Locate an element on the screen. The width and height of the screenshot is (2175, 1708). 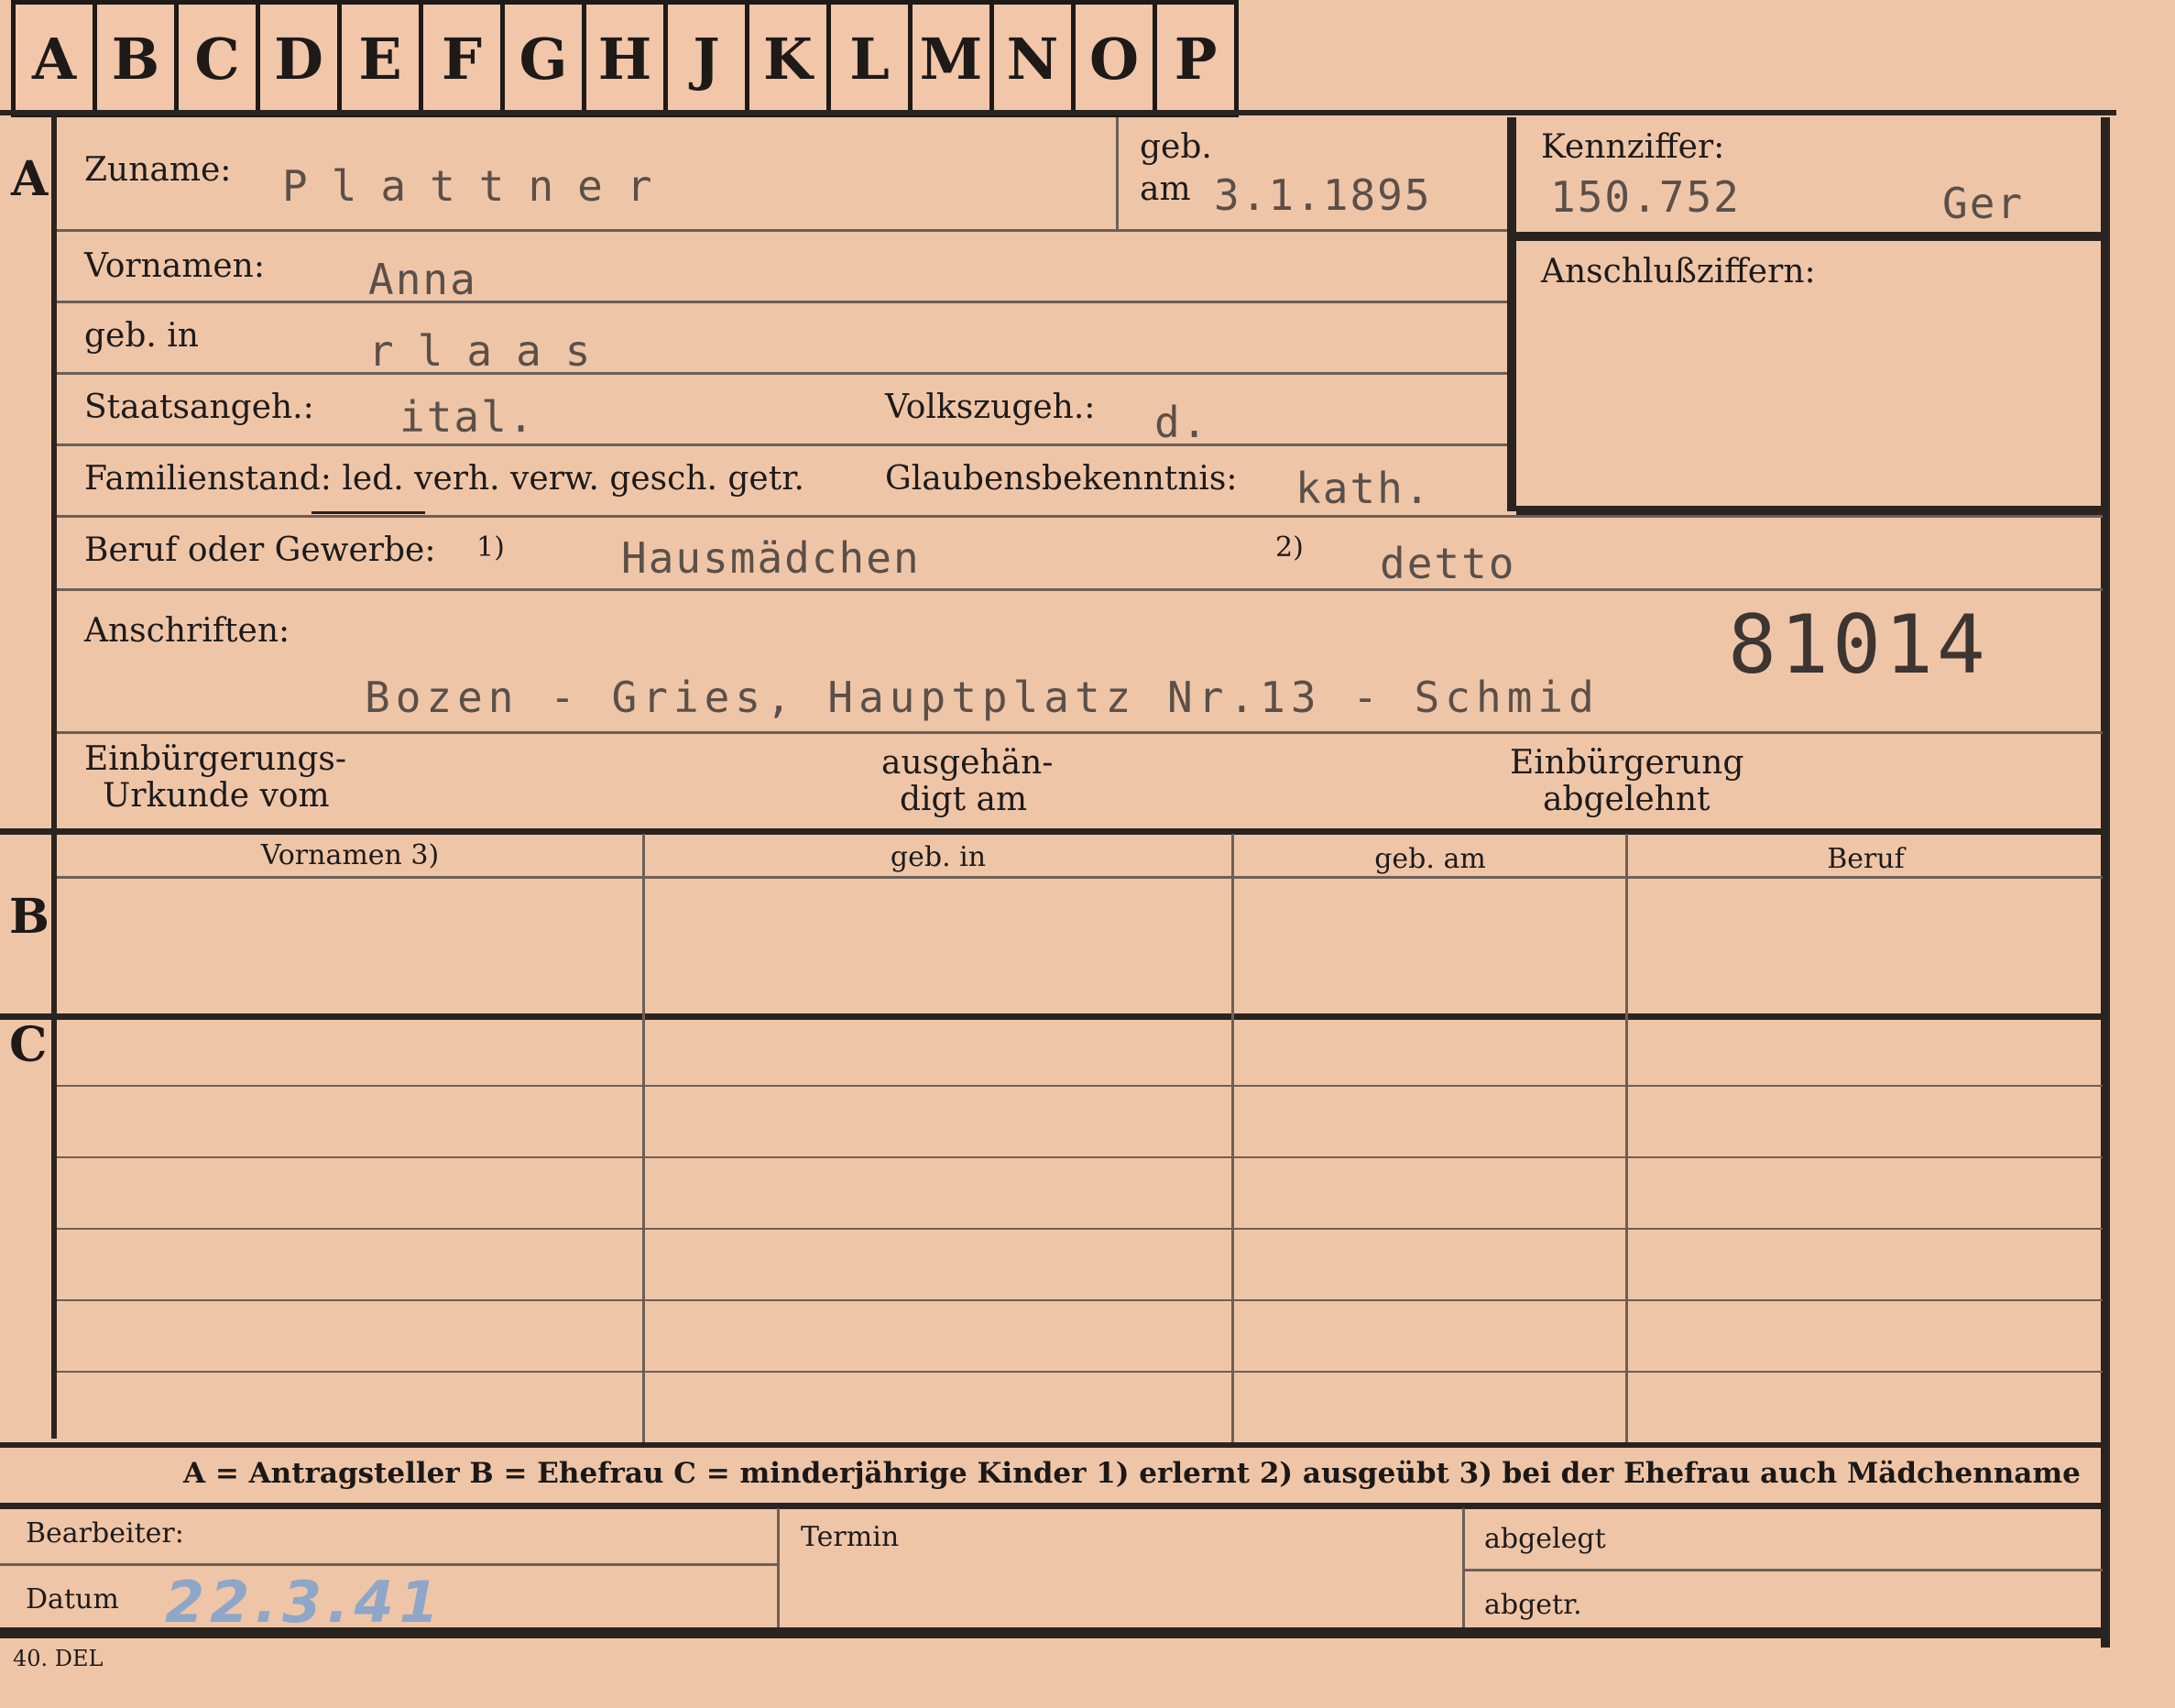
anschlussziffern-label: Anschlußziffern: is located at coordinates (1678, 271).